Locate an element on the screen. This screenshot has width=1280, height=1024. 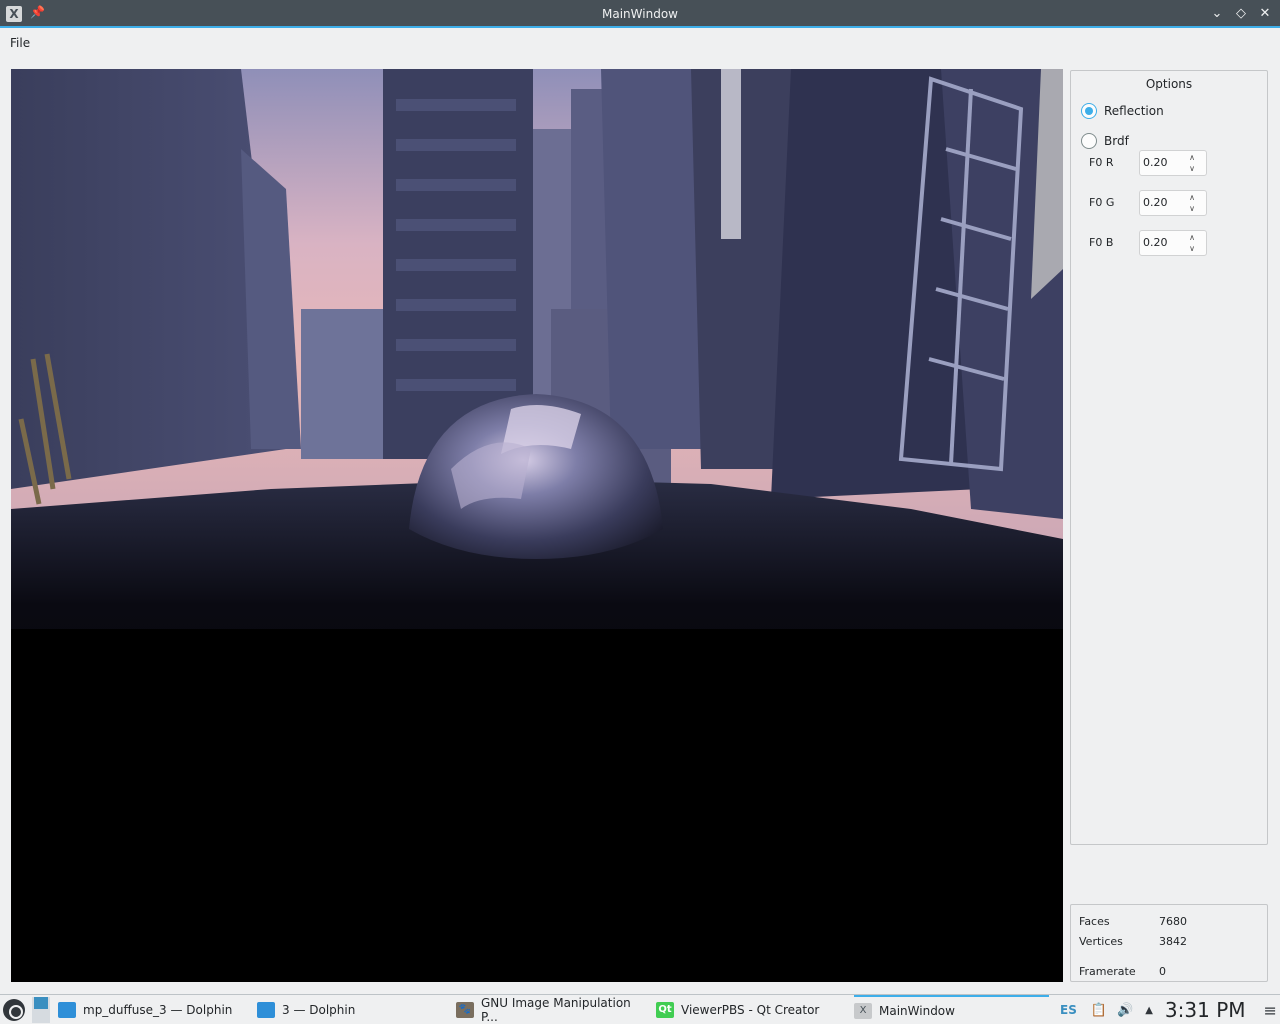
f0r-label: F0 R is located at coordinates (1101, 162).